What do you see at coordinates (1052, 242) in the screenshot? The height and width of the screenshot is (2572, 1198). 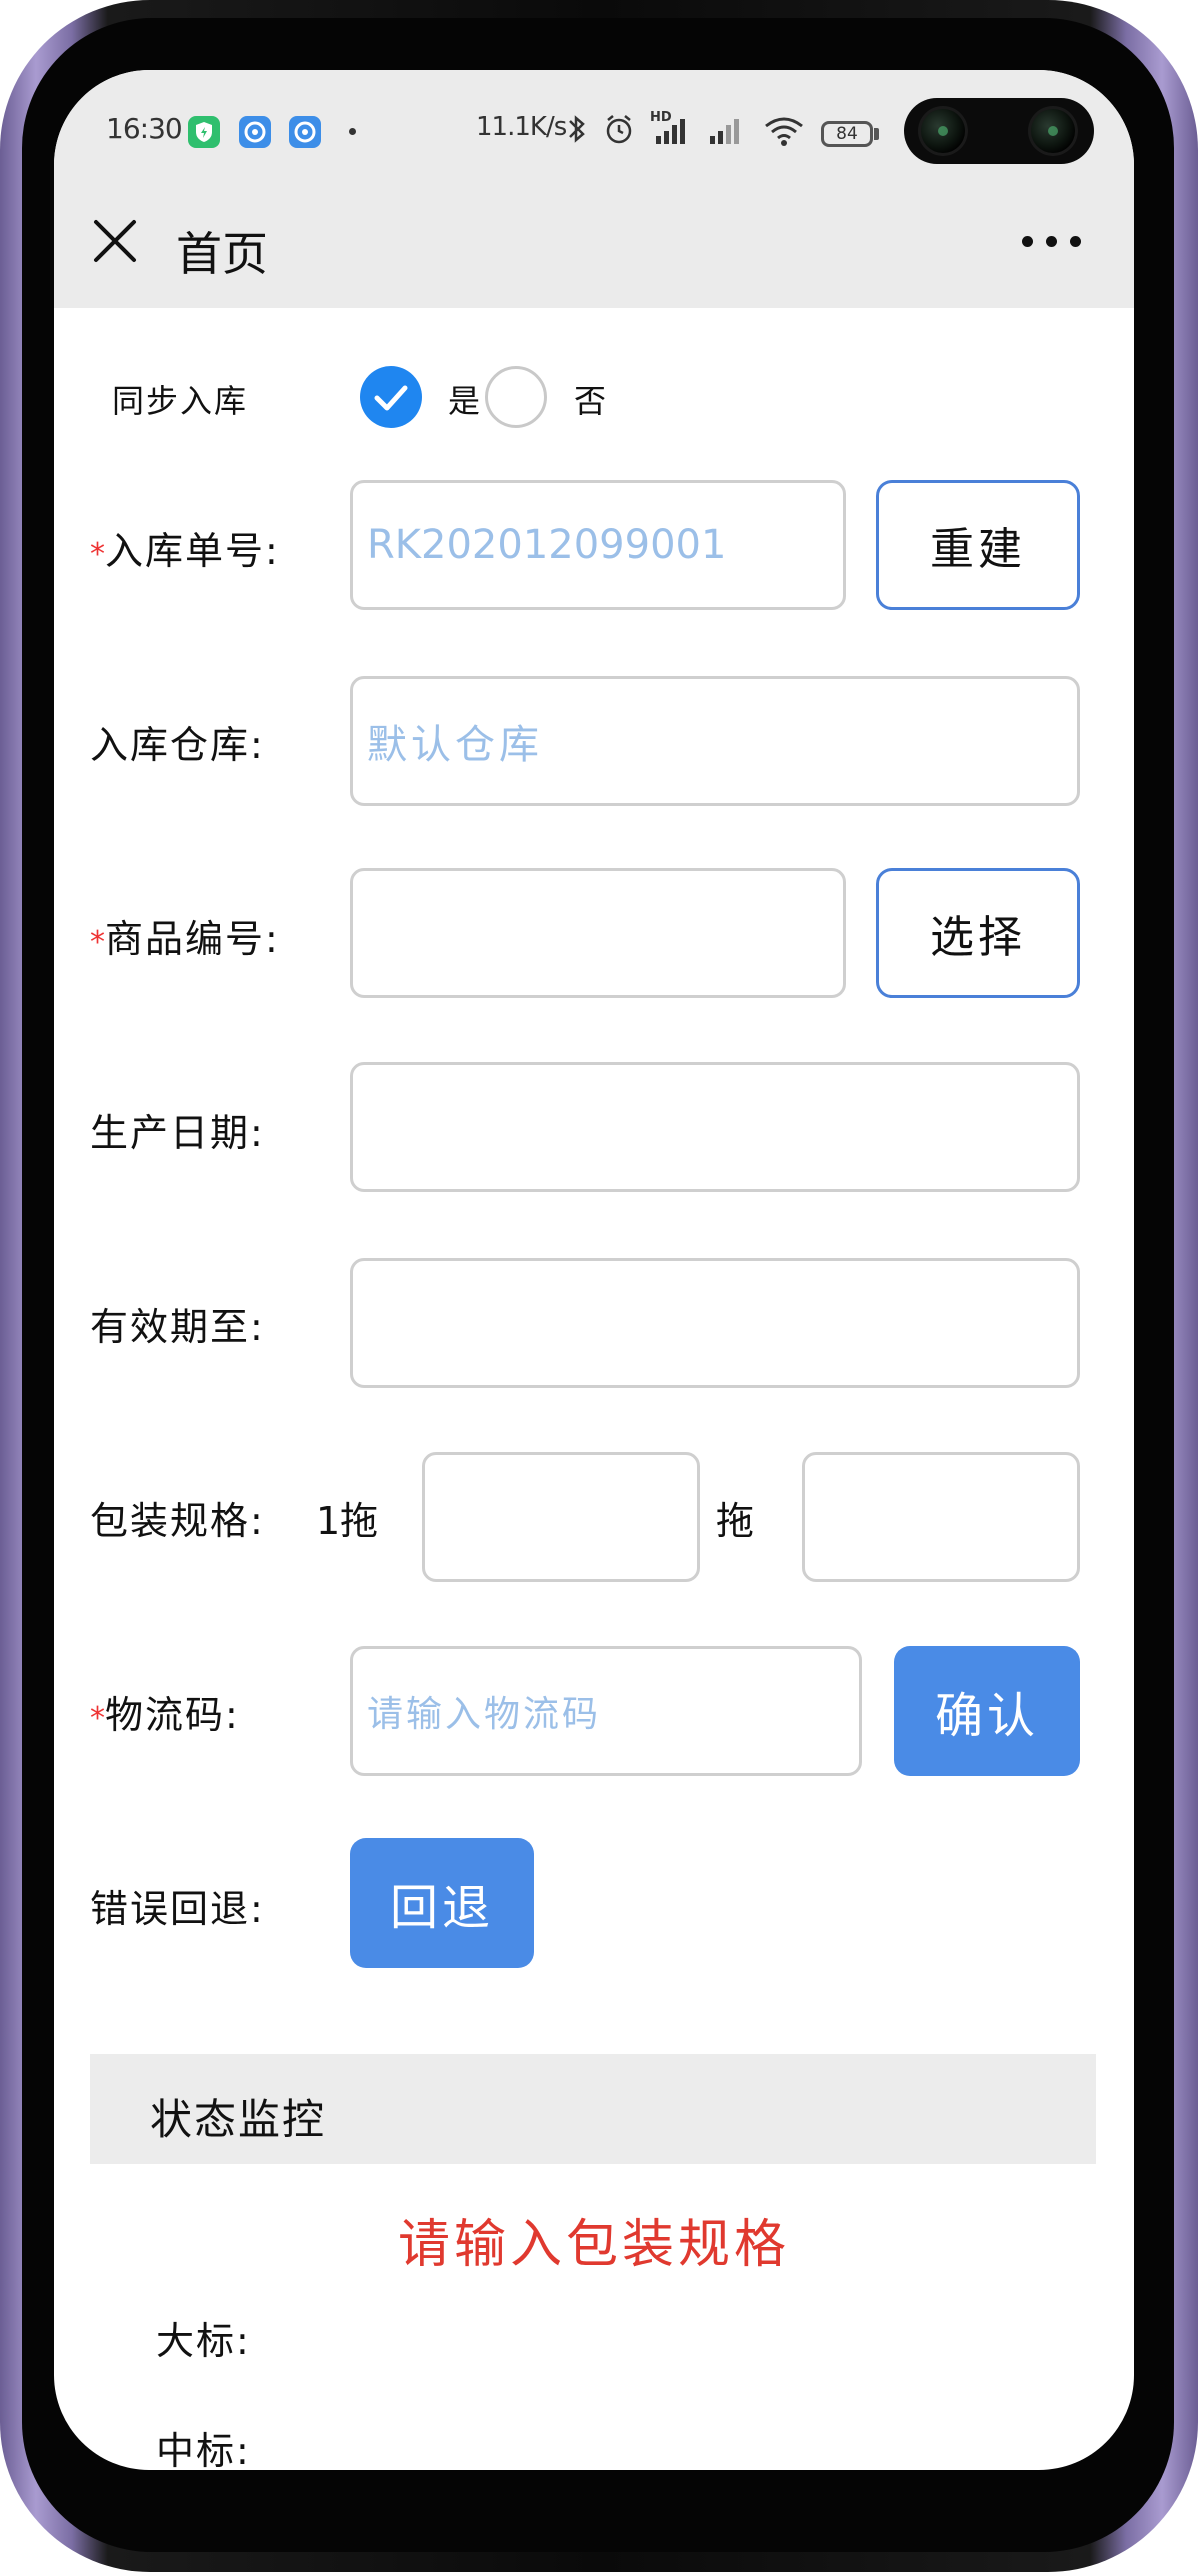 I see `more-icon` at bounding box center [1052, 242].